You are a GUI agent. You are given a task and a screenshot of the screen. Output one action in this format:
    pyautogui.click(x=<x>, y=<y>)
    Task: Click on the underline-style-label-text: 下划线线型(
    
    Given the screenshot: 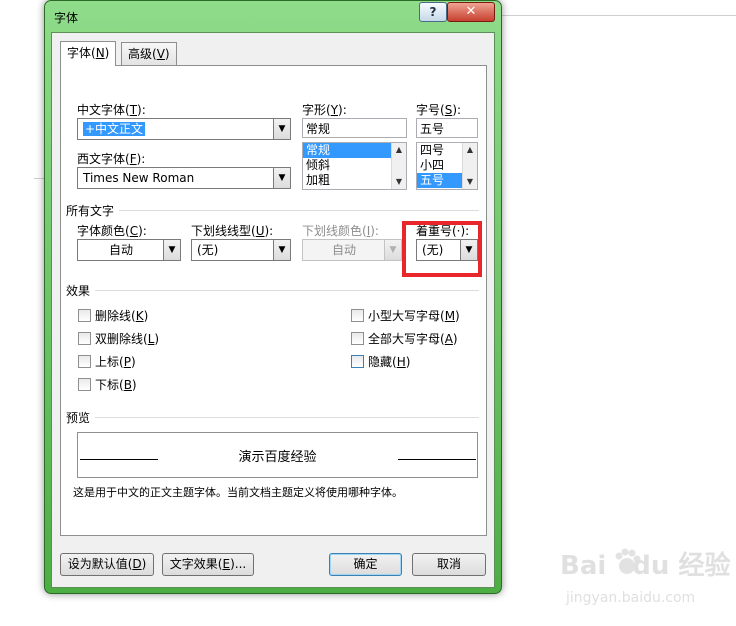 What is the action you would take?
    pyautogui.click(x=223, y=231)
    